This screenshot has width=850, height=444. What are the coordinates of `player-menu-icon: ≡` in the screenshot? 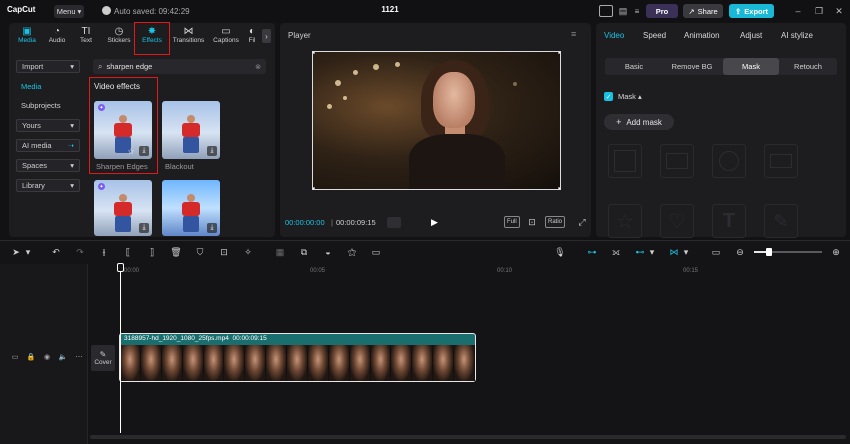 It's located at (573, 34).